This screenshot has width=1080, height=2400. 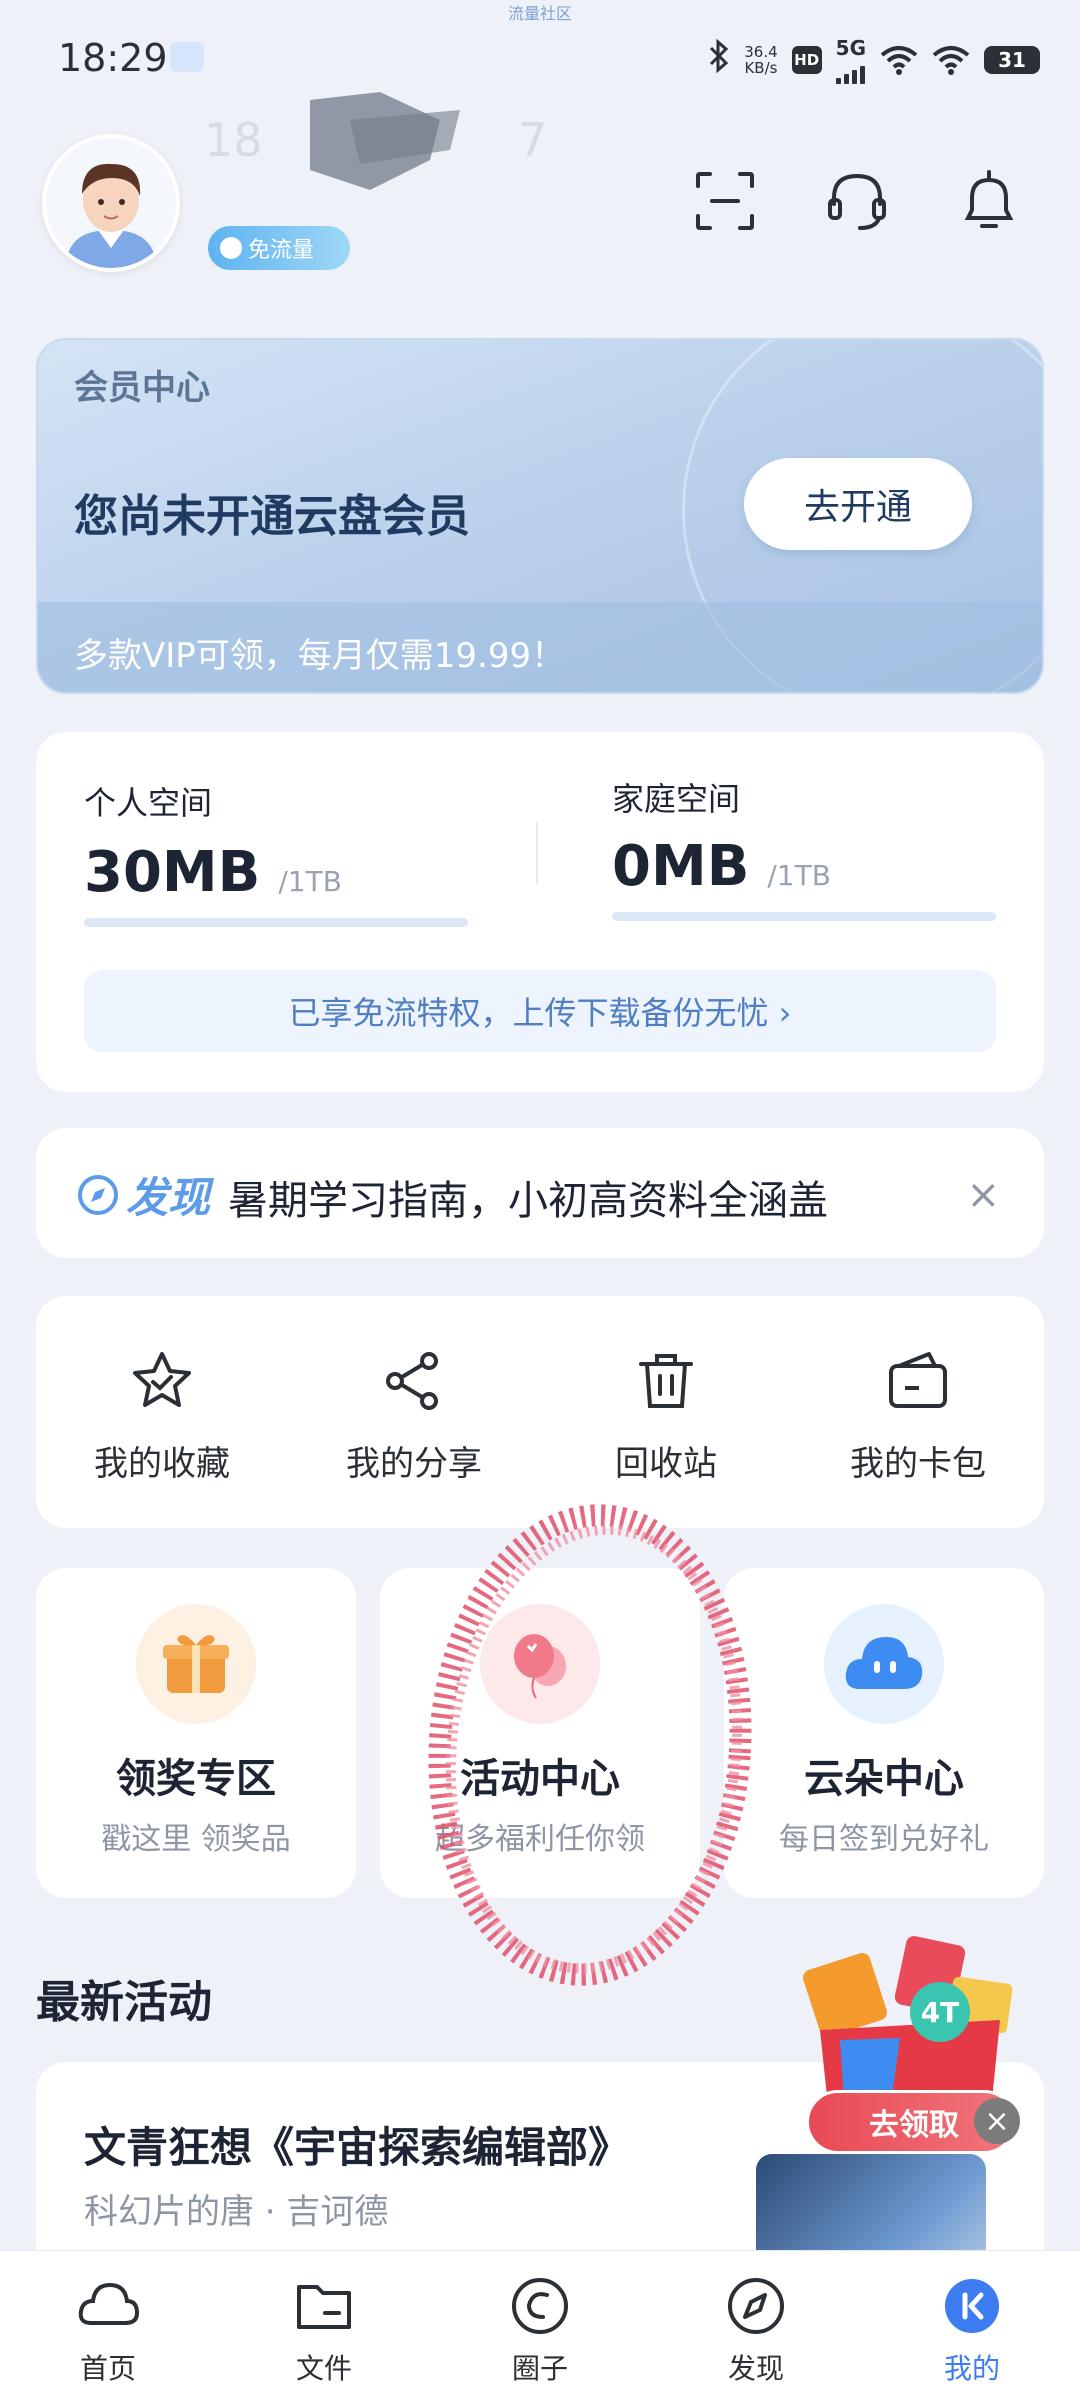 What do you see at coordinates (281, 250) in the screenshot?
I see `badge-label: 免流量` at bounding box center [281, 250].